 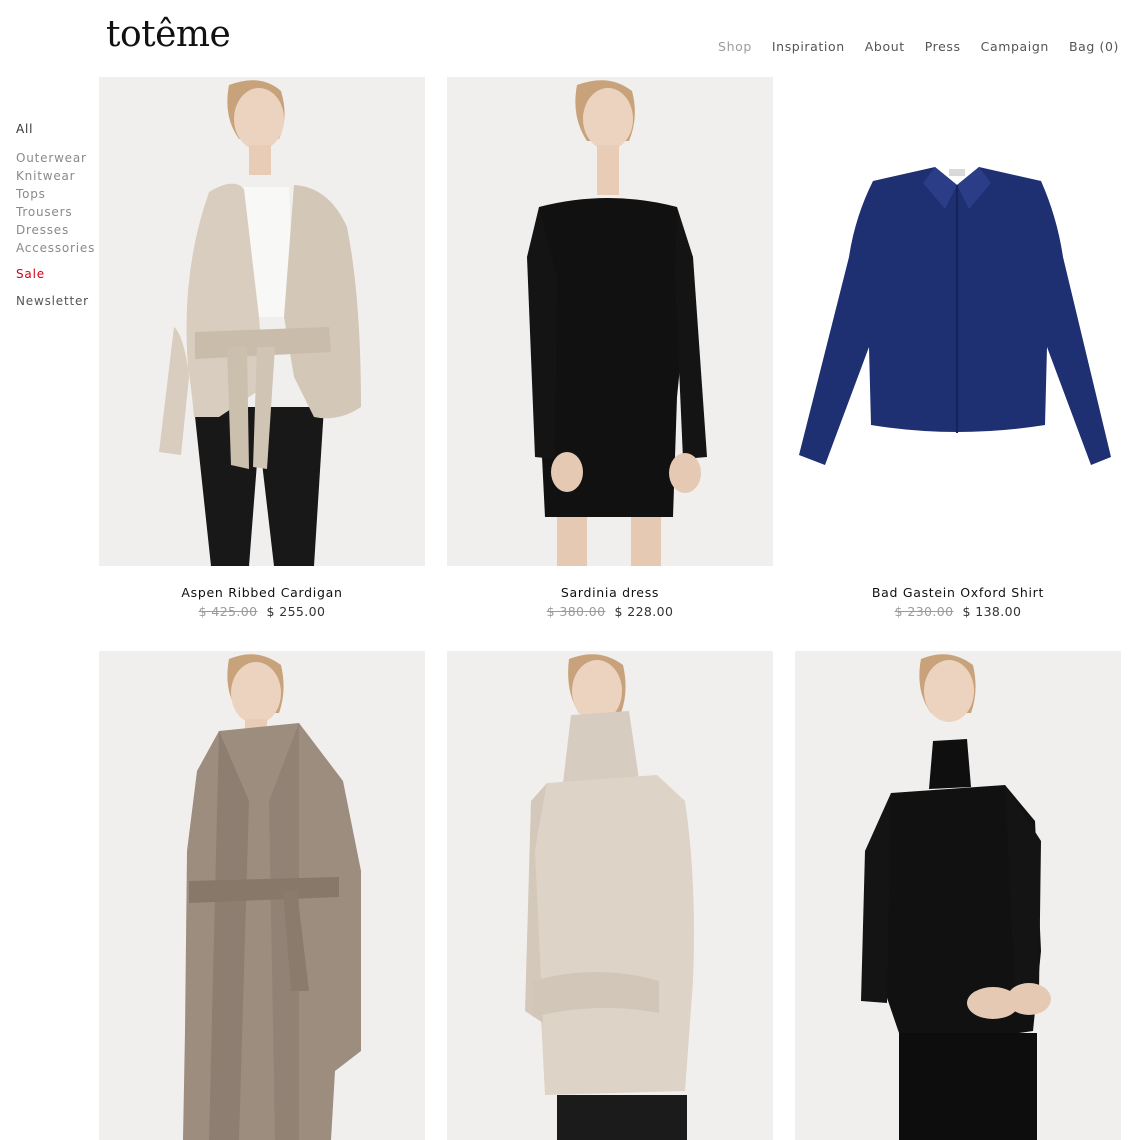 What do you see at coordinates (610, 592) in the screenshot?
I see `product-name: Sardinia dress` at bounding box center [610, 592].